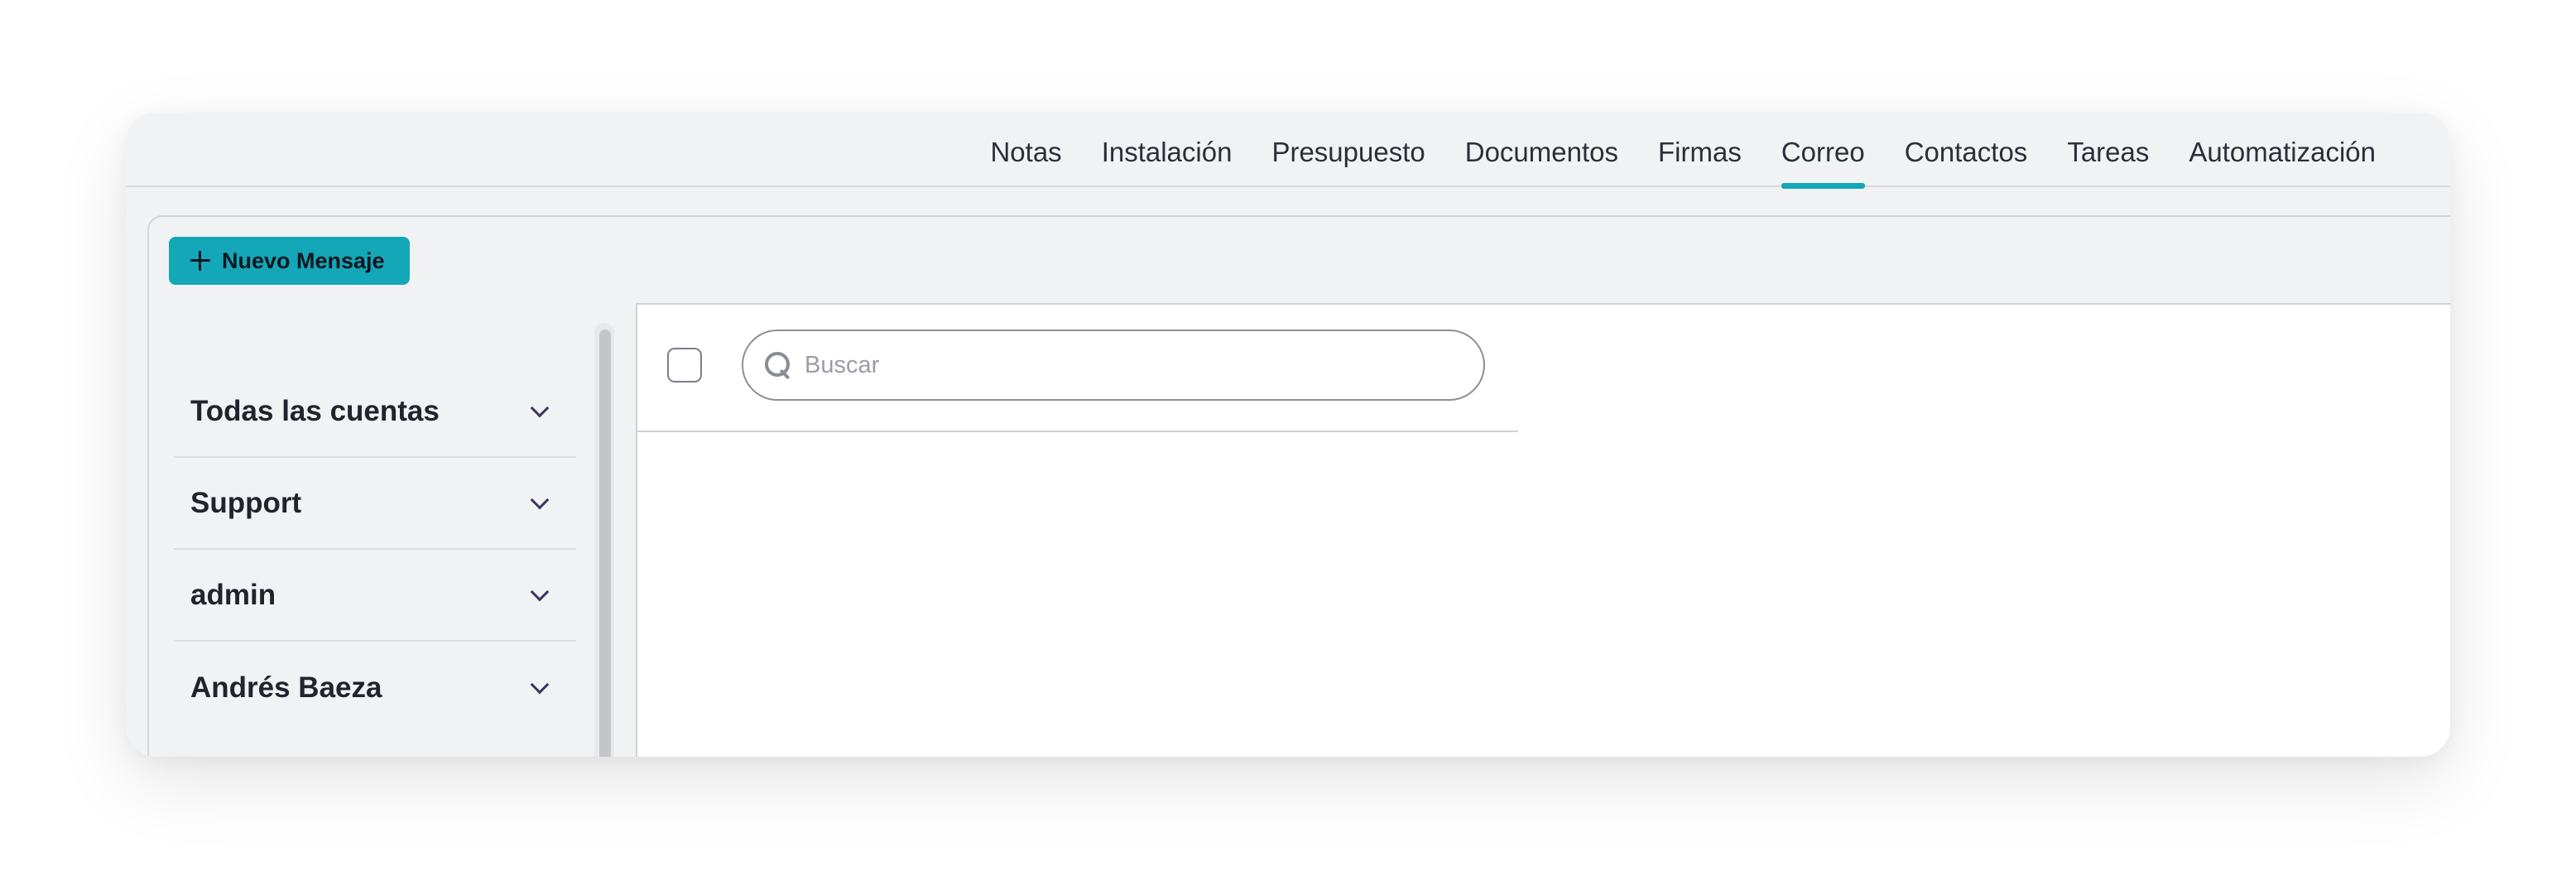 The height and width of the screenshot is (895, 2576). I want to click on tab-notas: Notas, so click(1025, 150).